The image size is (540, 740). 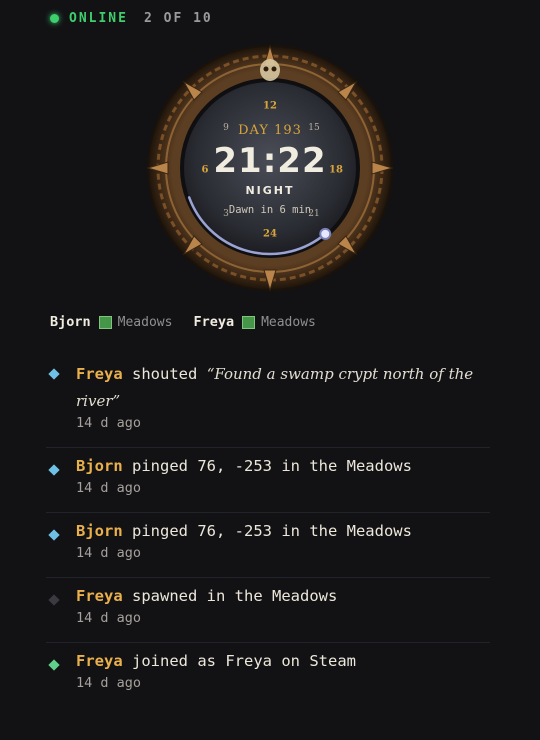 I want to click on status-label: ONLINE, so click(x=98, y=18).